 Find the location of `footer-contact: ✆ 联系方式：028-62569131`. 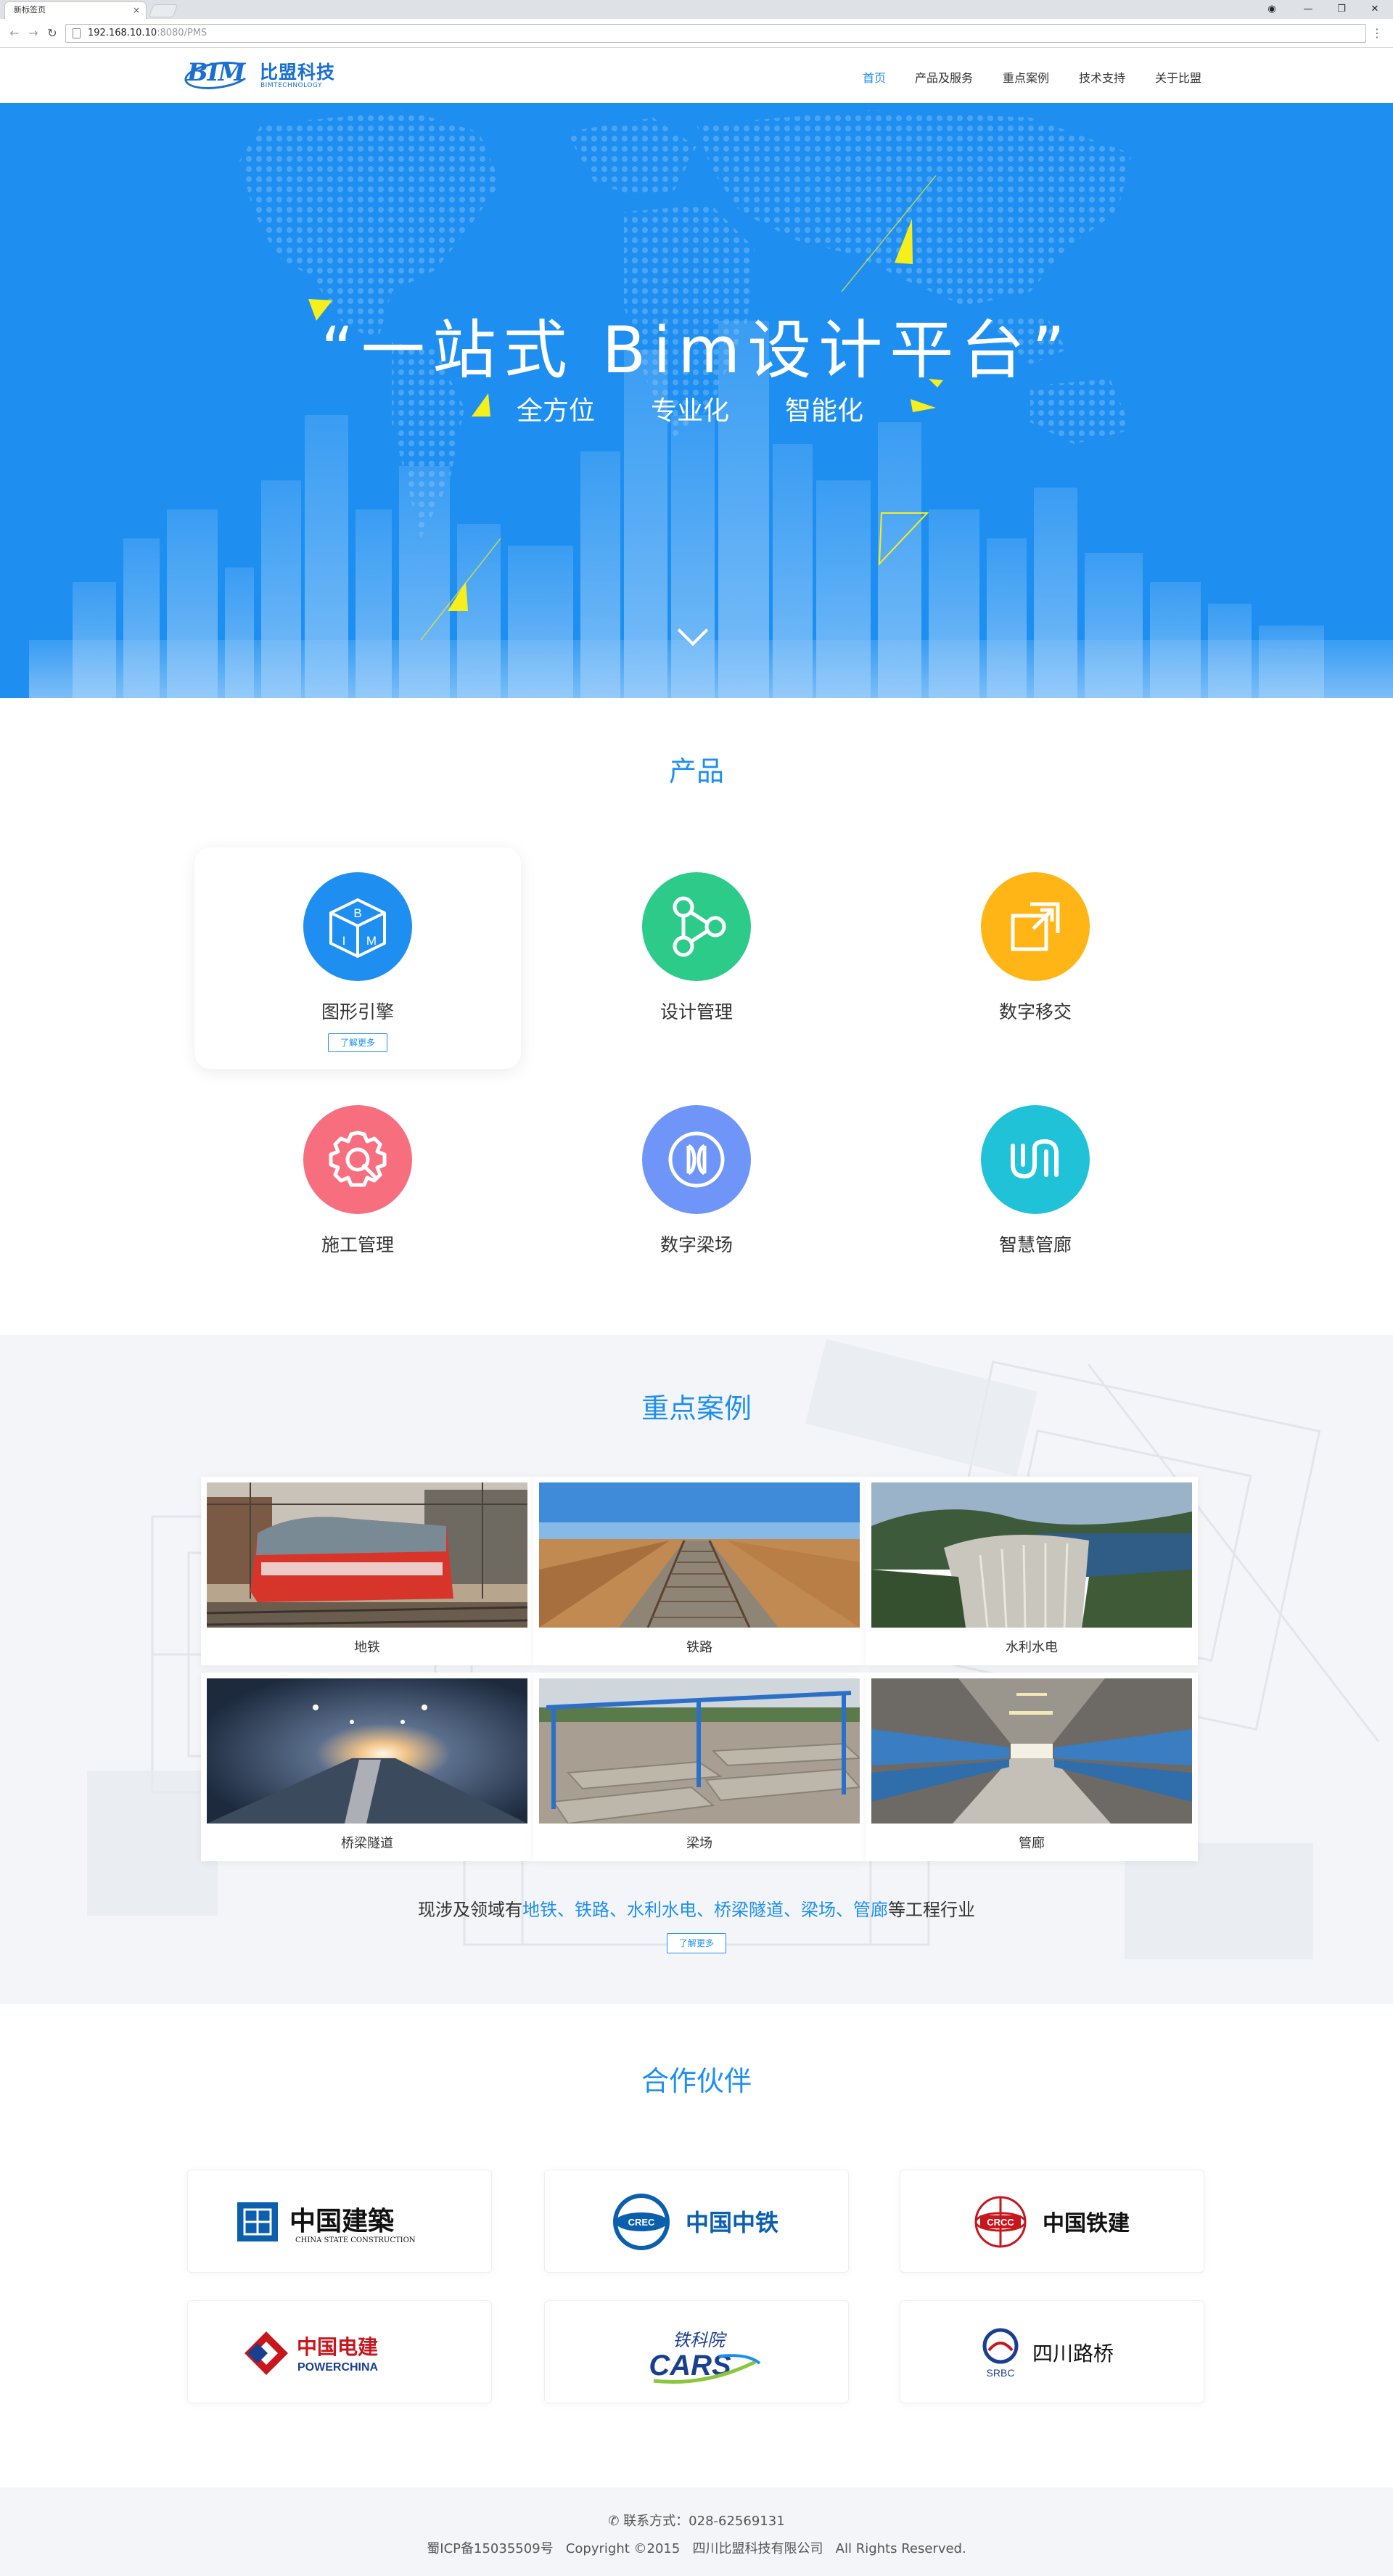

footer-contact: ✆ 联系方式：028-62569131 is located at coordinates (696, 2520).